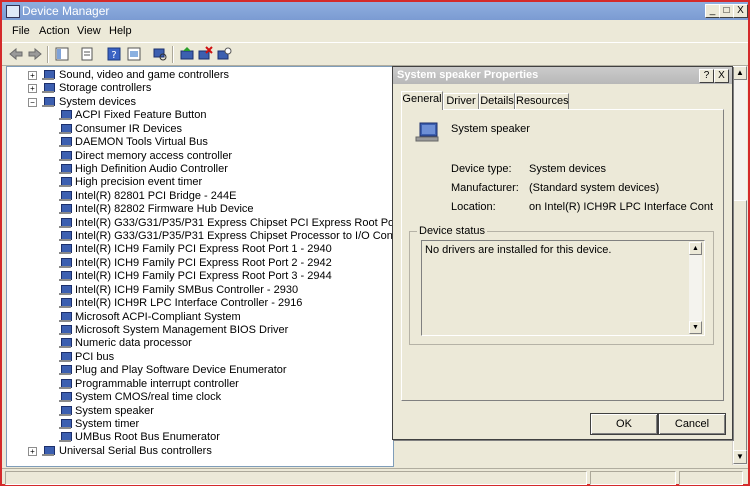 The height and width of the screenshot is (486, 750). I want to click on view-icon, so click(62, 54).